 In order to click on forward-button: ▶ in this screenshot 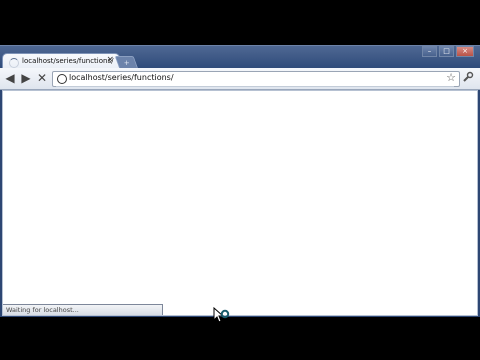, I will do `click(26, 78)`.